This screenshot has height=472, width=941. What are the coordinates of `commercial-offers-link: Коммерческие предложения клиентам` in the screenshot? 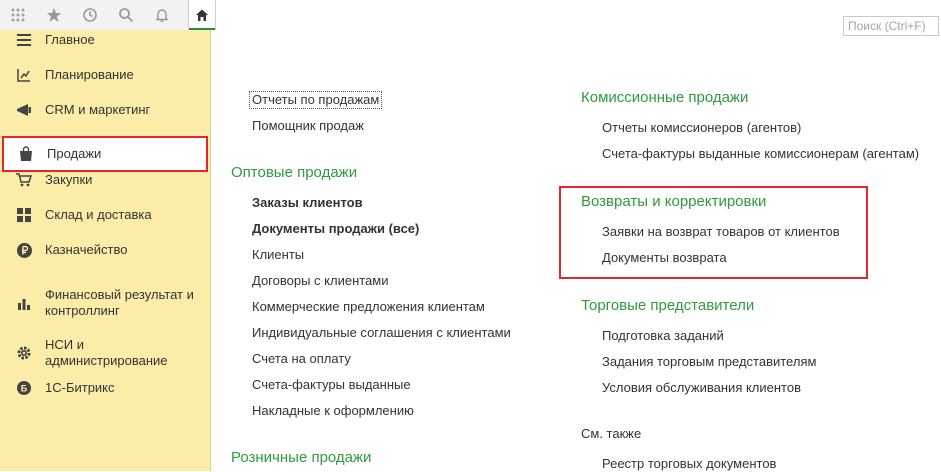 It's located at (368, 307).